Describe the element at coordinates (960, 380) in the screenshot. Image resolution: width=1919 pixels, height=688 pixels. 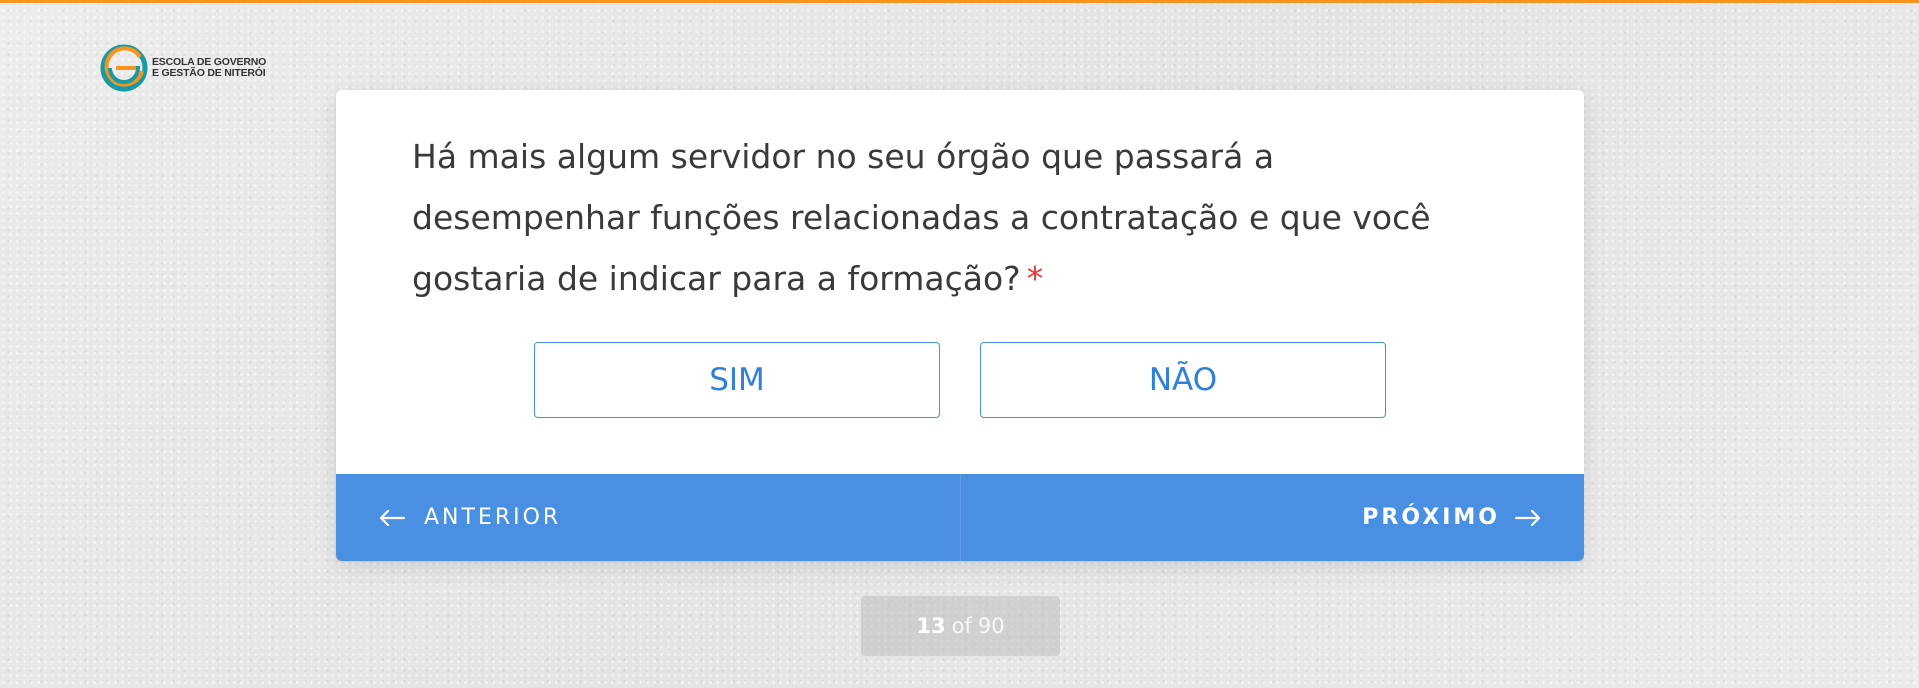
I see `answer-options: SIM NÃO` at that location.